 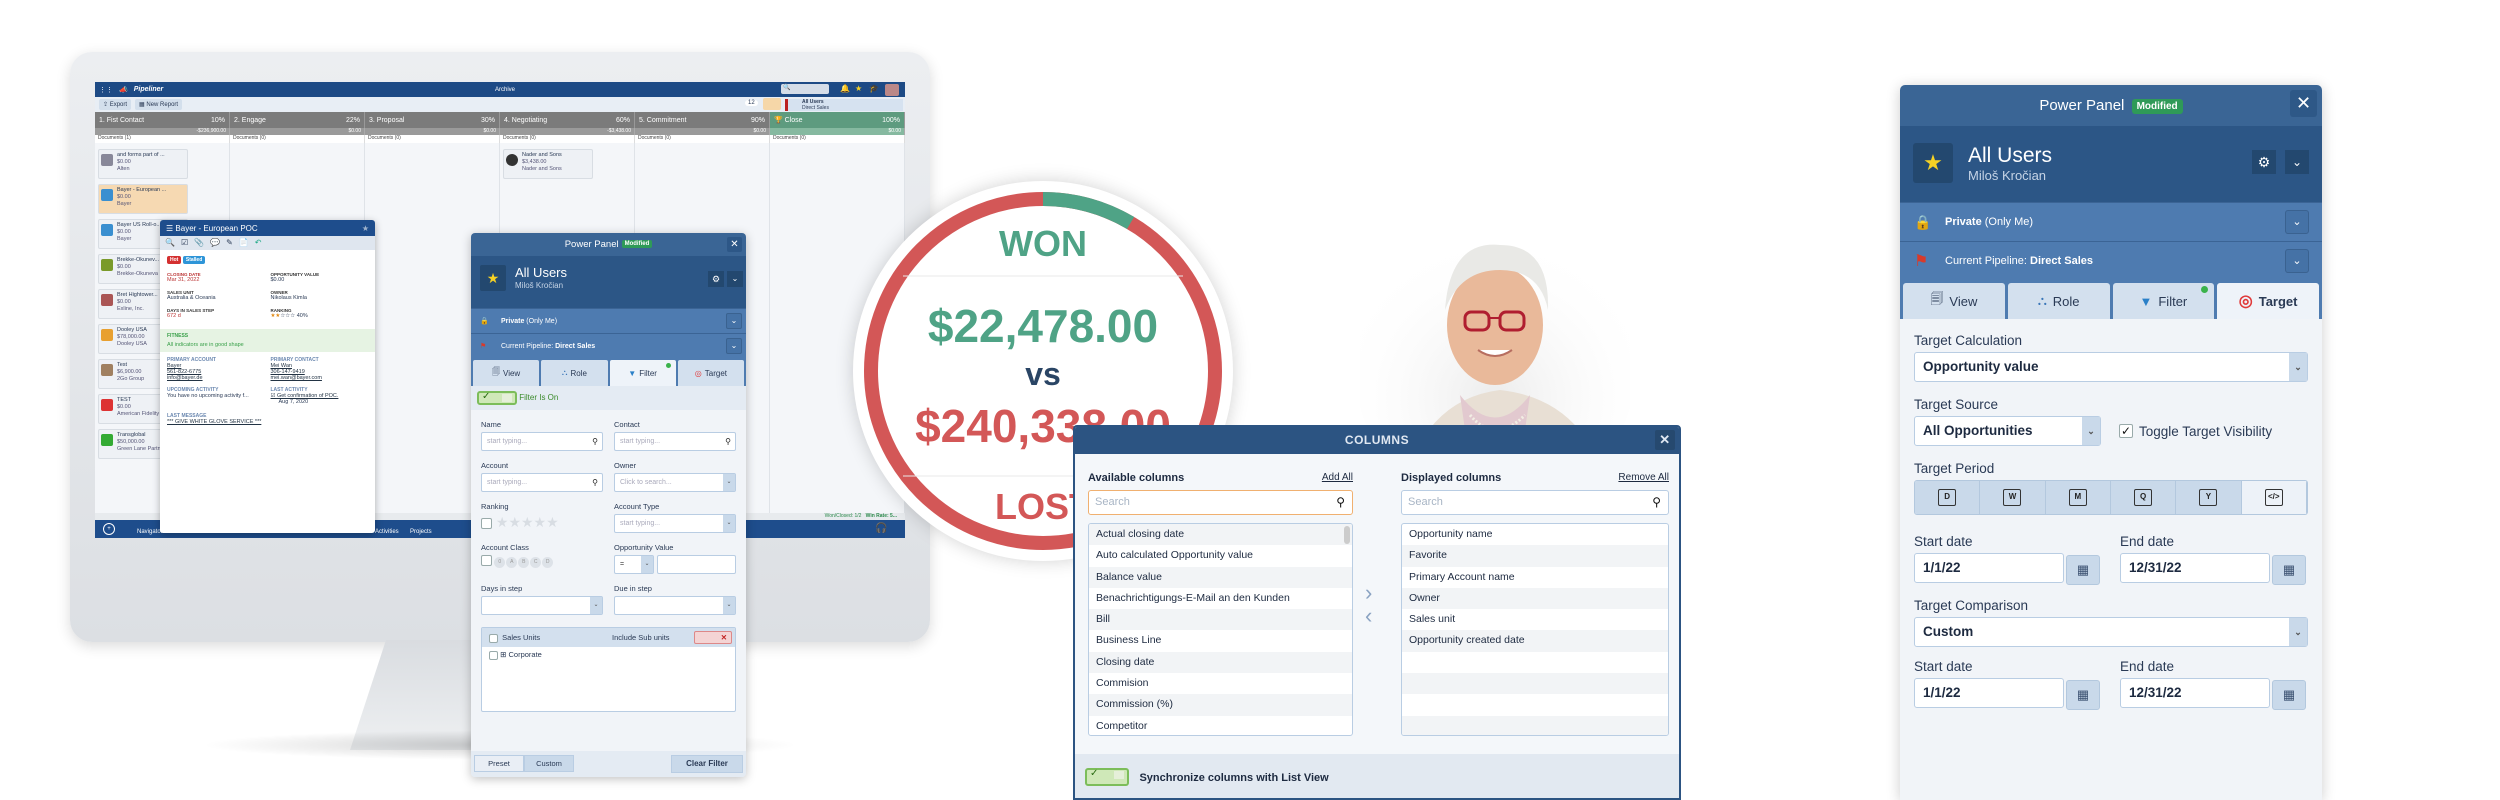 What do you see at coordinates (1535, 556) in the screenshot?
I see `displayed-column-item: Favorite` at bounding box center [1535, 556].